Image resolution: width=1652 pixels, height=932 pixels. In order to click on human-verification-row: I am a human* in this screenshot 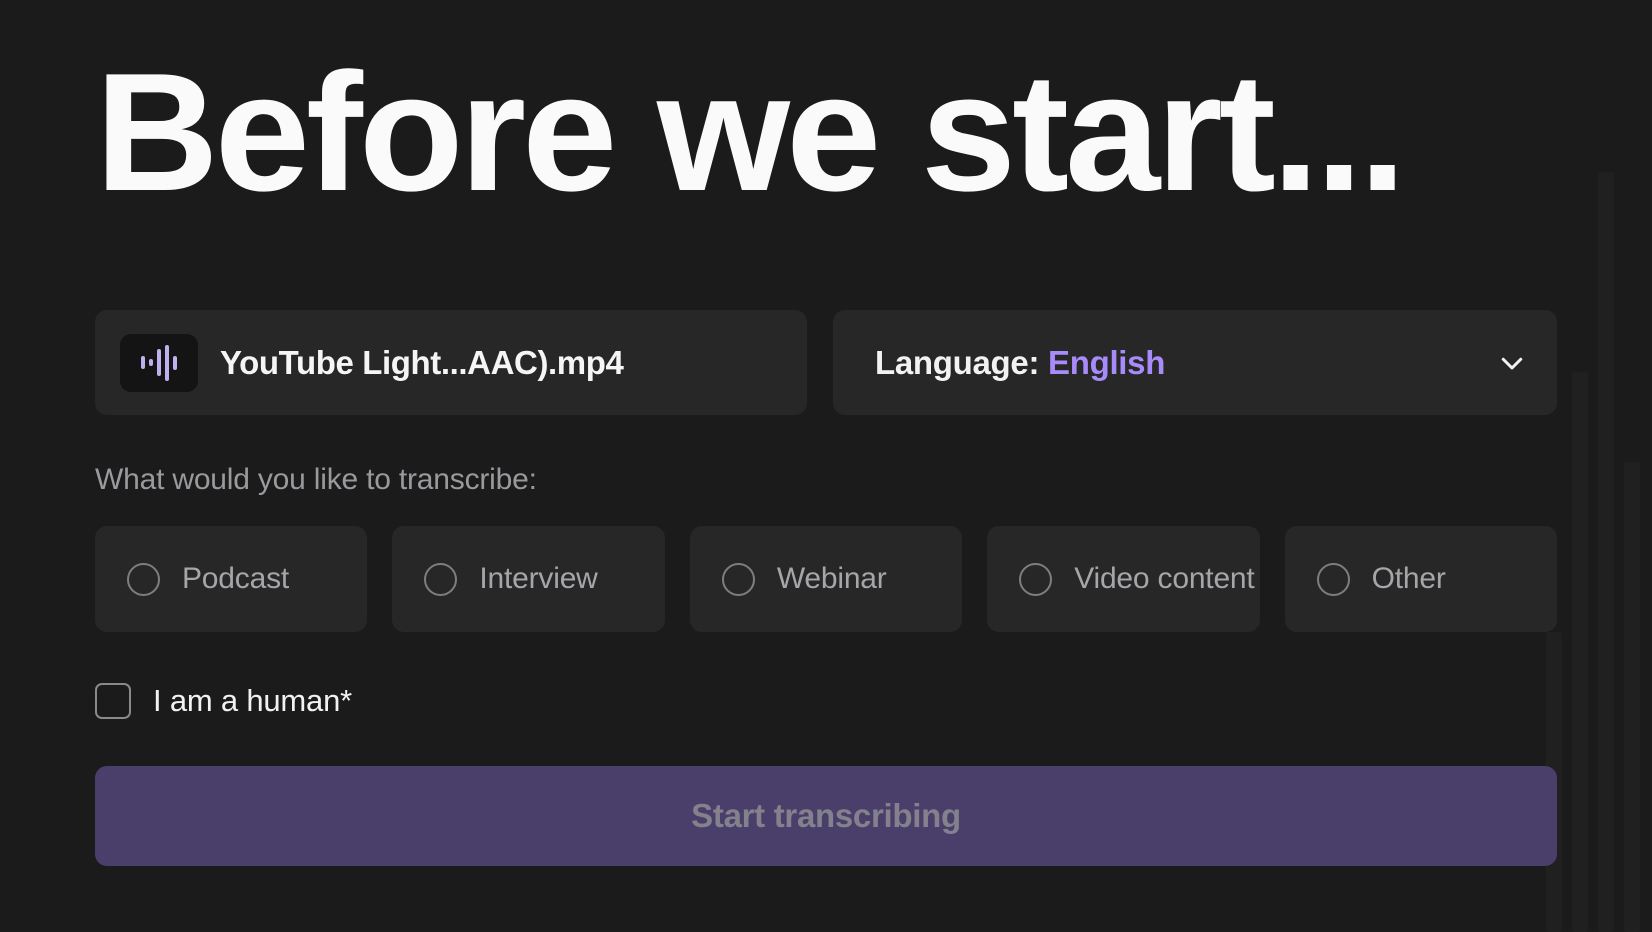, I will do `click(223, 701)`.